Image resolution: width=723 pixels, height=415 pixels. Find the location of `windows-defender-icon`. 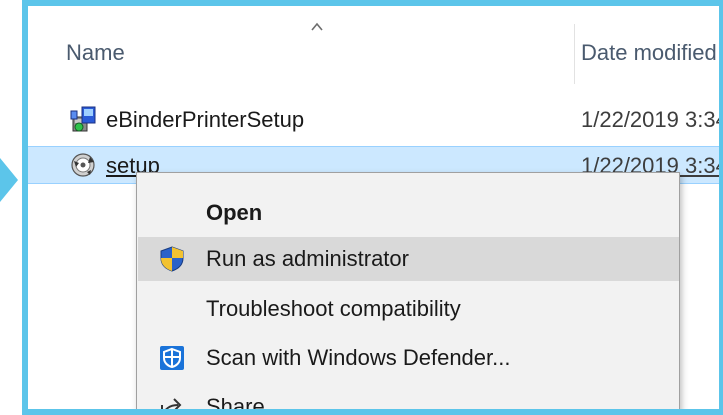

windows-defender-icon is located at coordinates (172, 358).